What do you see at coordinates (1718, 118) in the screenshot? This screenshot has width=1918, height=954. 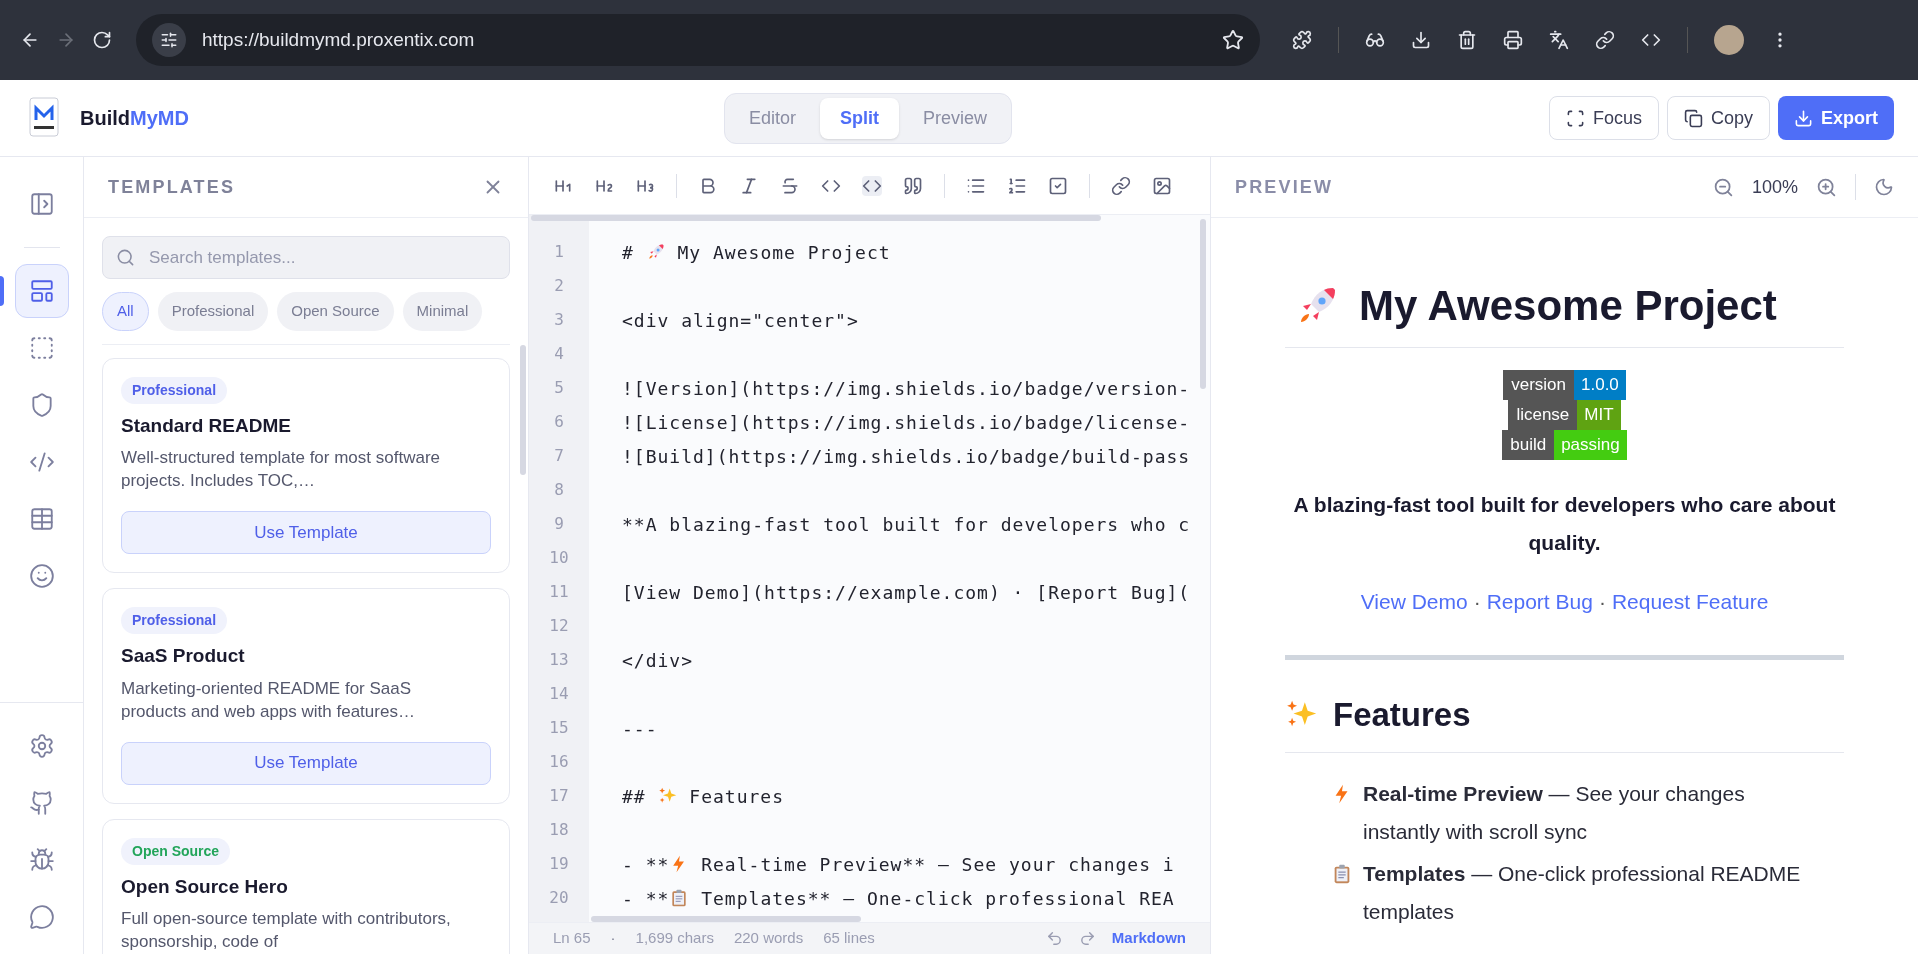 I see `copy-button: Copy` at bounding box center [1718, 118].